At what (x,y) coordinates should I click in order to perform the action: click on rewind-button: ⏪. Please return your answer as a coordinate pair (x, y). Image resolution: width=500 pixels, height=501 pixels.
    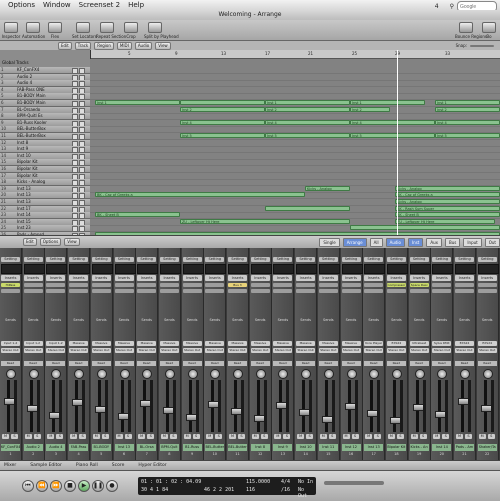
    Looking at the image, I should click on (42, 486).